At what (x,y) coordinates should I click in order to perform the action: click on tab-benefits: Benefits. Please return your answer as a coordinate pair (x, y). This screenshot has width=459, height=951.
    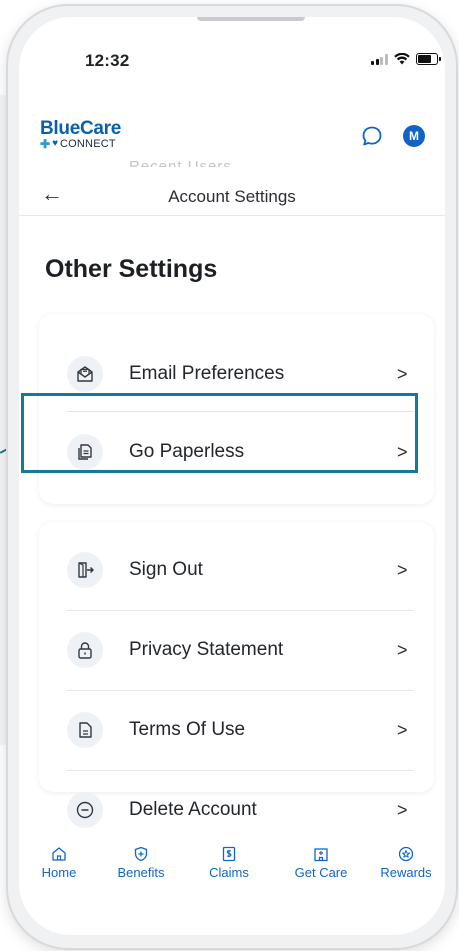
    Looking at the image, I should click on (141, 862).